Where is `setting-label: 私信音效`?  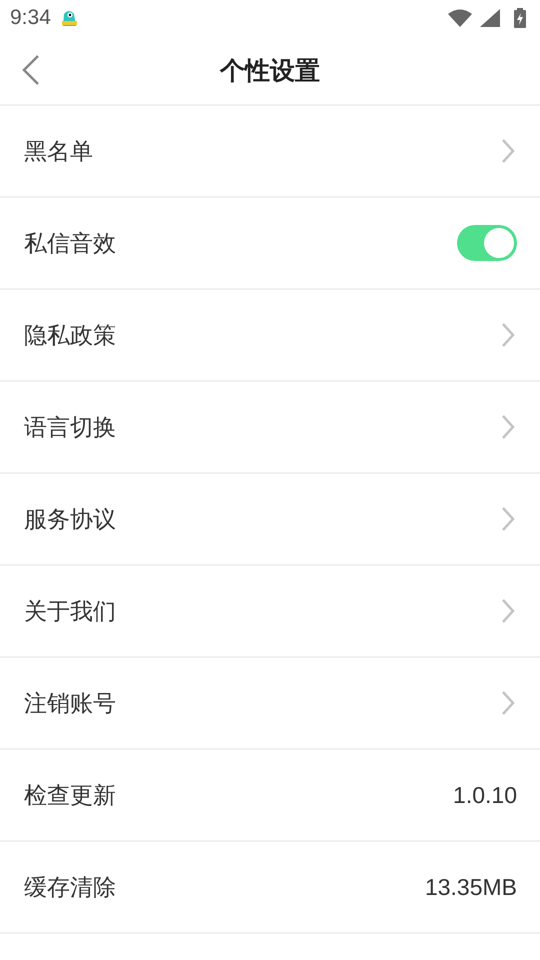
setting-label: 私信音效 is located at coordinates (70, 244).